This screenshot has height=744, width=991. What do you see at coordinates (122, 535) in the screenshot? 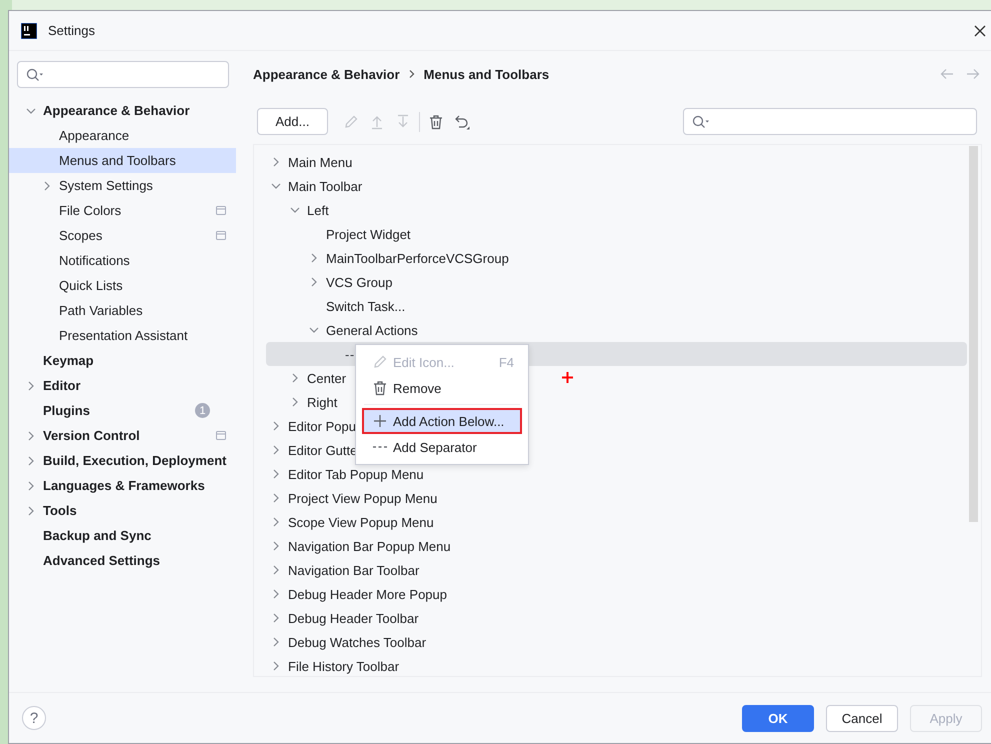
I see `sidebar-item: Backup and Sync` at bounding box center [122, 535].